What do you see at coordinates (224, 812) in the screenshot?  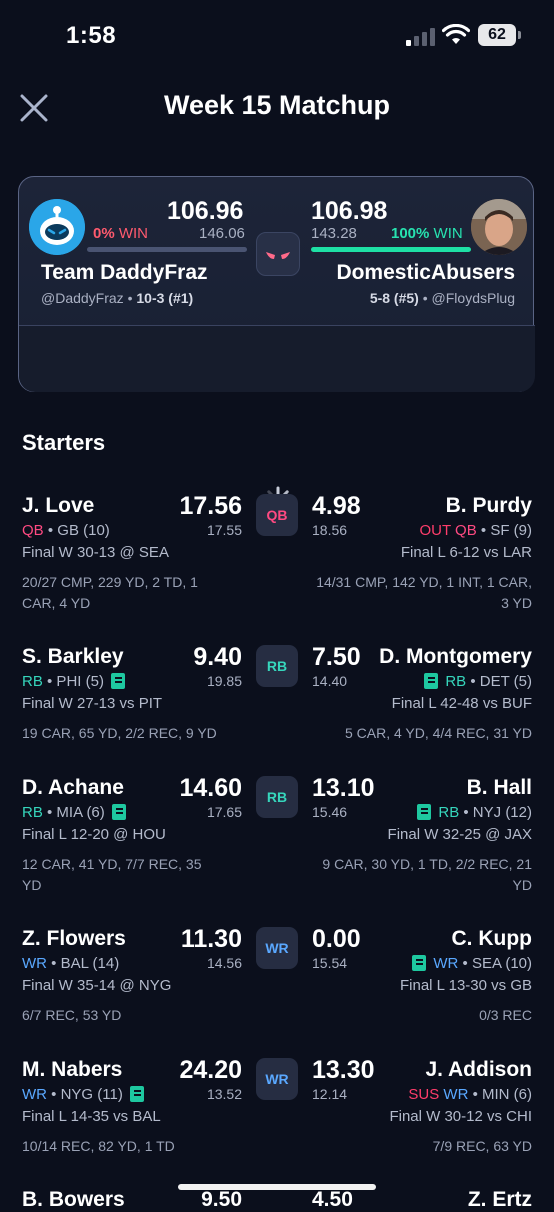 I see `player-projection: 17.65` at bounding box center [224, 812].